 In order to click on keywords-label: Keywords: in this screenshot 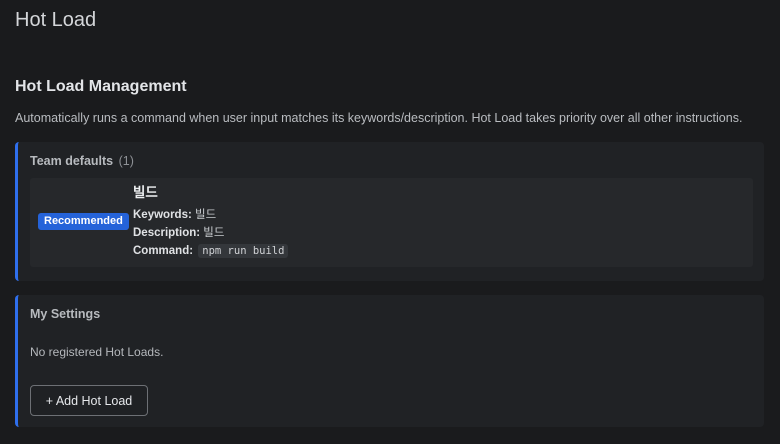, I will do `click(162, 215)`.